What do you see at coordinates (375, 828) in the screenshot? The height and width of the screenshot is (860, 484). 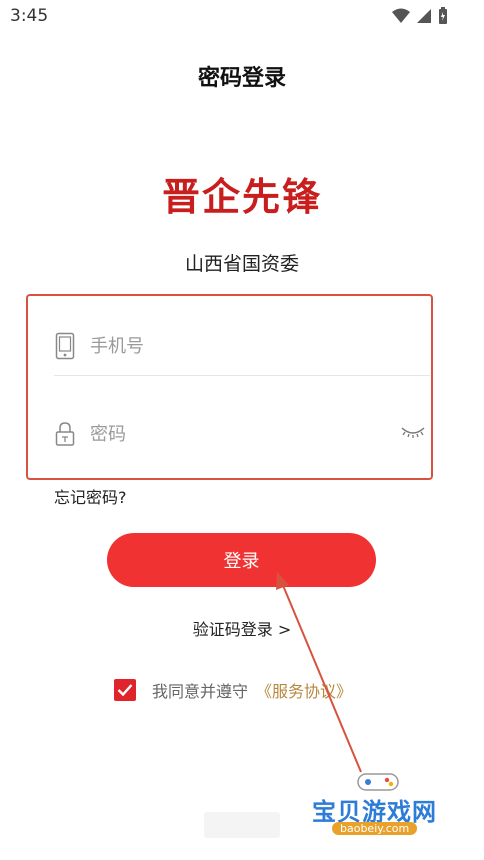 I see `watermark-url: baobeiy.com` at bounding box center [375, 828].